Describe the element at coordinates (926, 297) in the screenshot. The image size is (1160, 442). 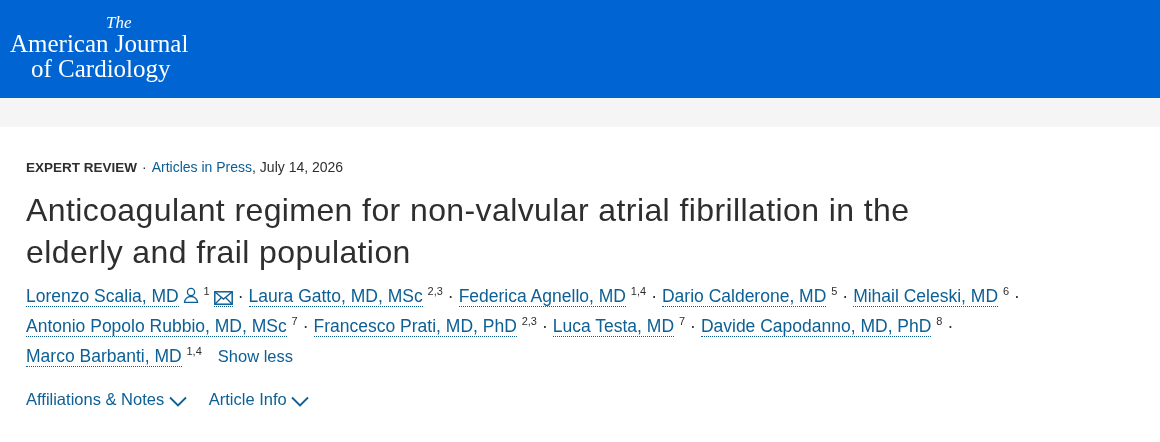
I see `author-link: Mihail Celeski, MD` at that location.